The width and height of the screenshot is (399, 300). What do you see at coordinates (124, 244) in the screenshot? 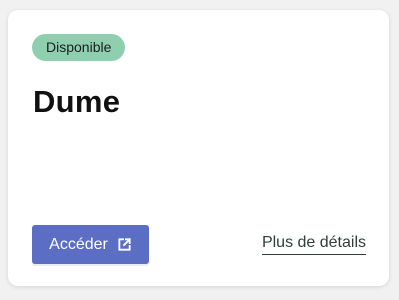
I see `external-link-icon` at bounding box center [124, 244].